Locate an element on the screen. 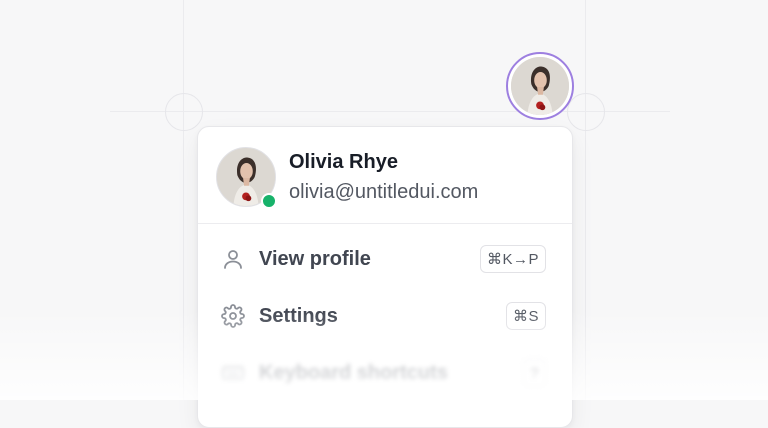  menu-item-settings: Settings ⌘S is located at coordinates (384, 316).